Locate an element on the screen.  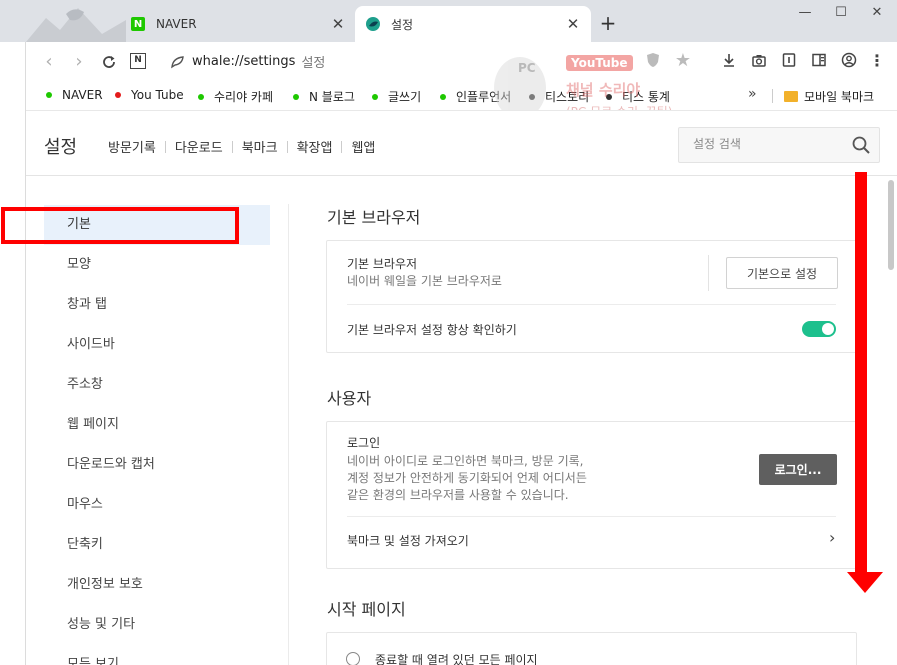
bookmark-label: 티스토리 is located at coordinates (567, 97).